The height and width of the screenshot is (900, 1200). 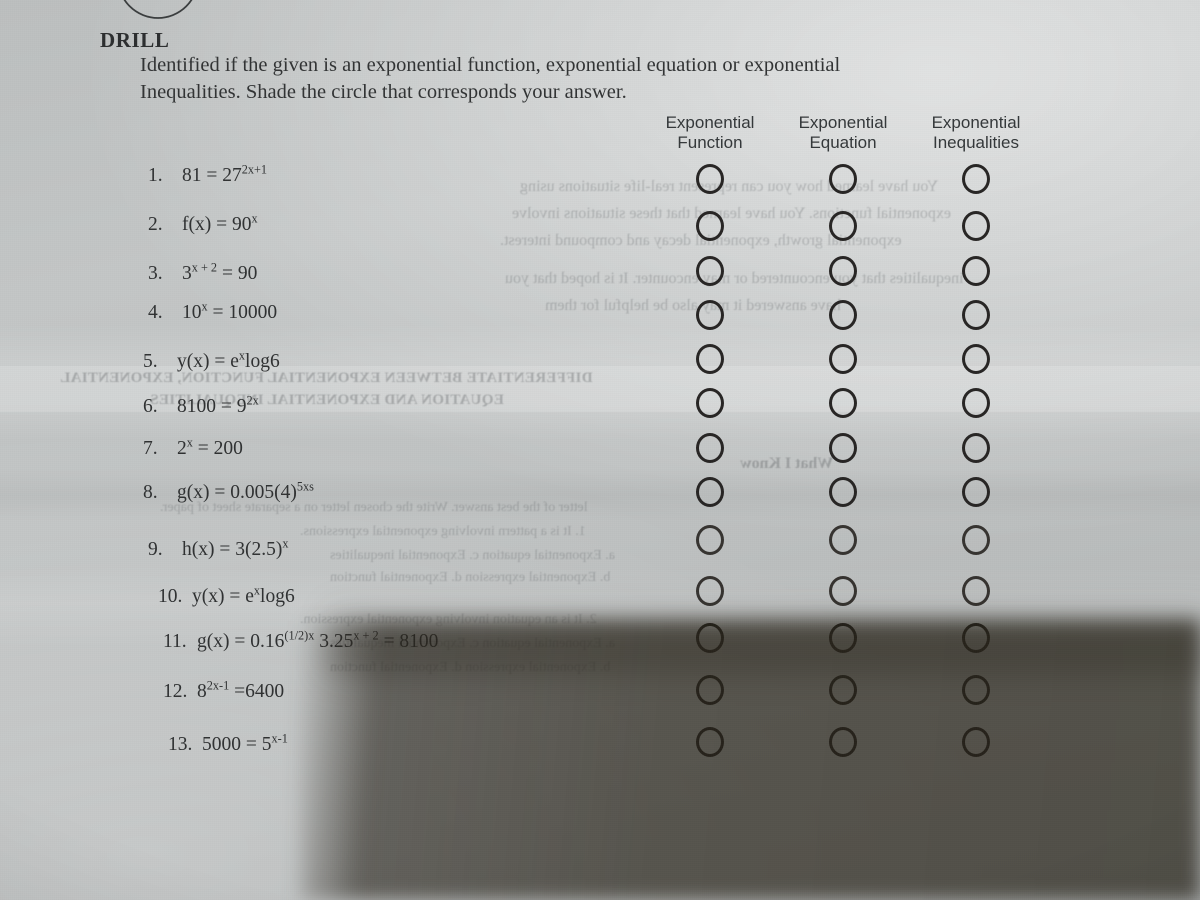 I want to click on answer-bubble-exponential-function-q1, so click(x=710, y=179).